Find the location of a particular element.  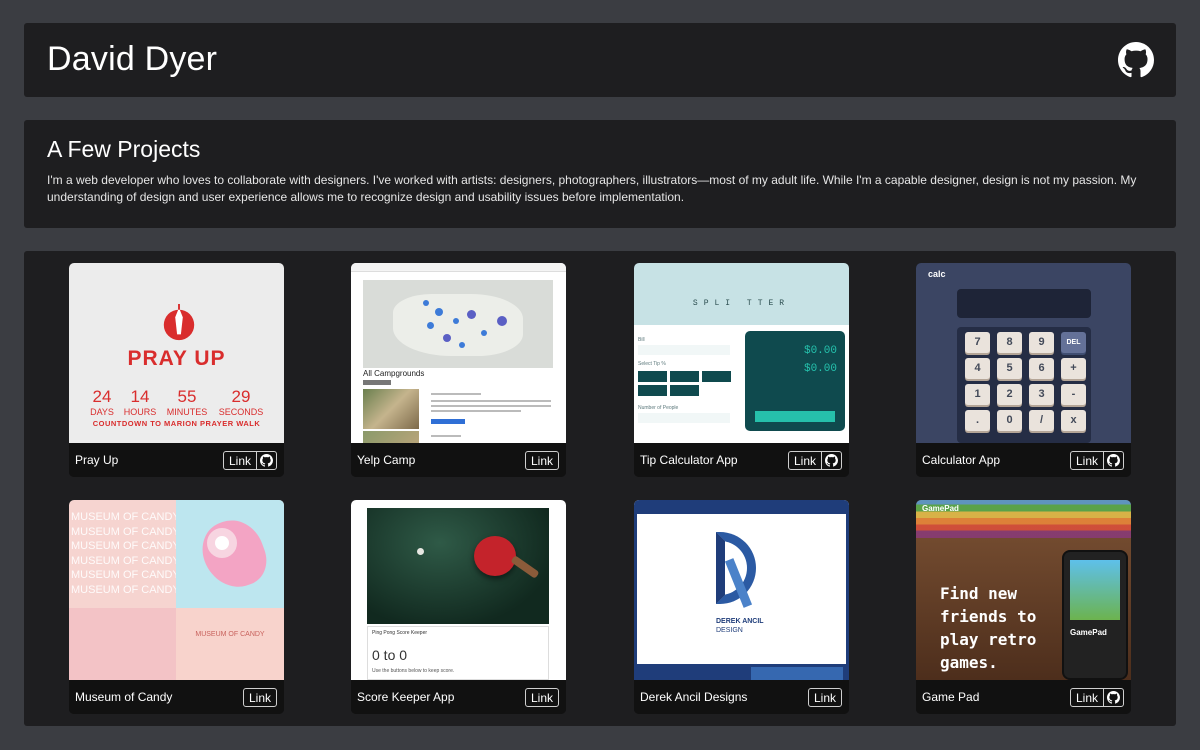

section-heading: A Few Projects is located at coordinates (124, 149).